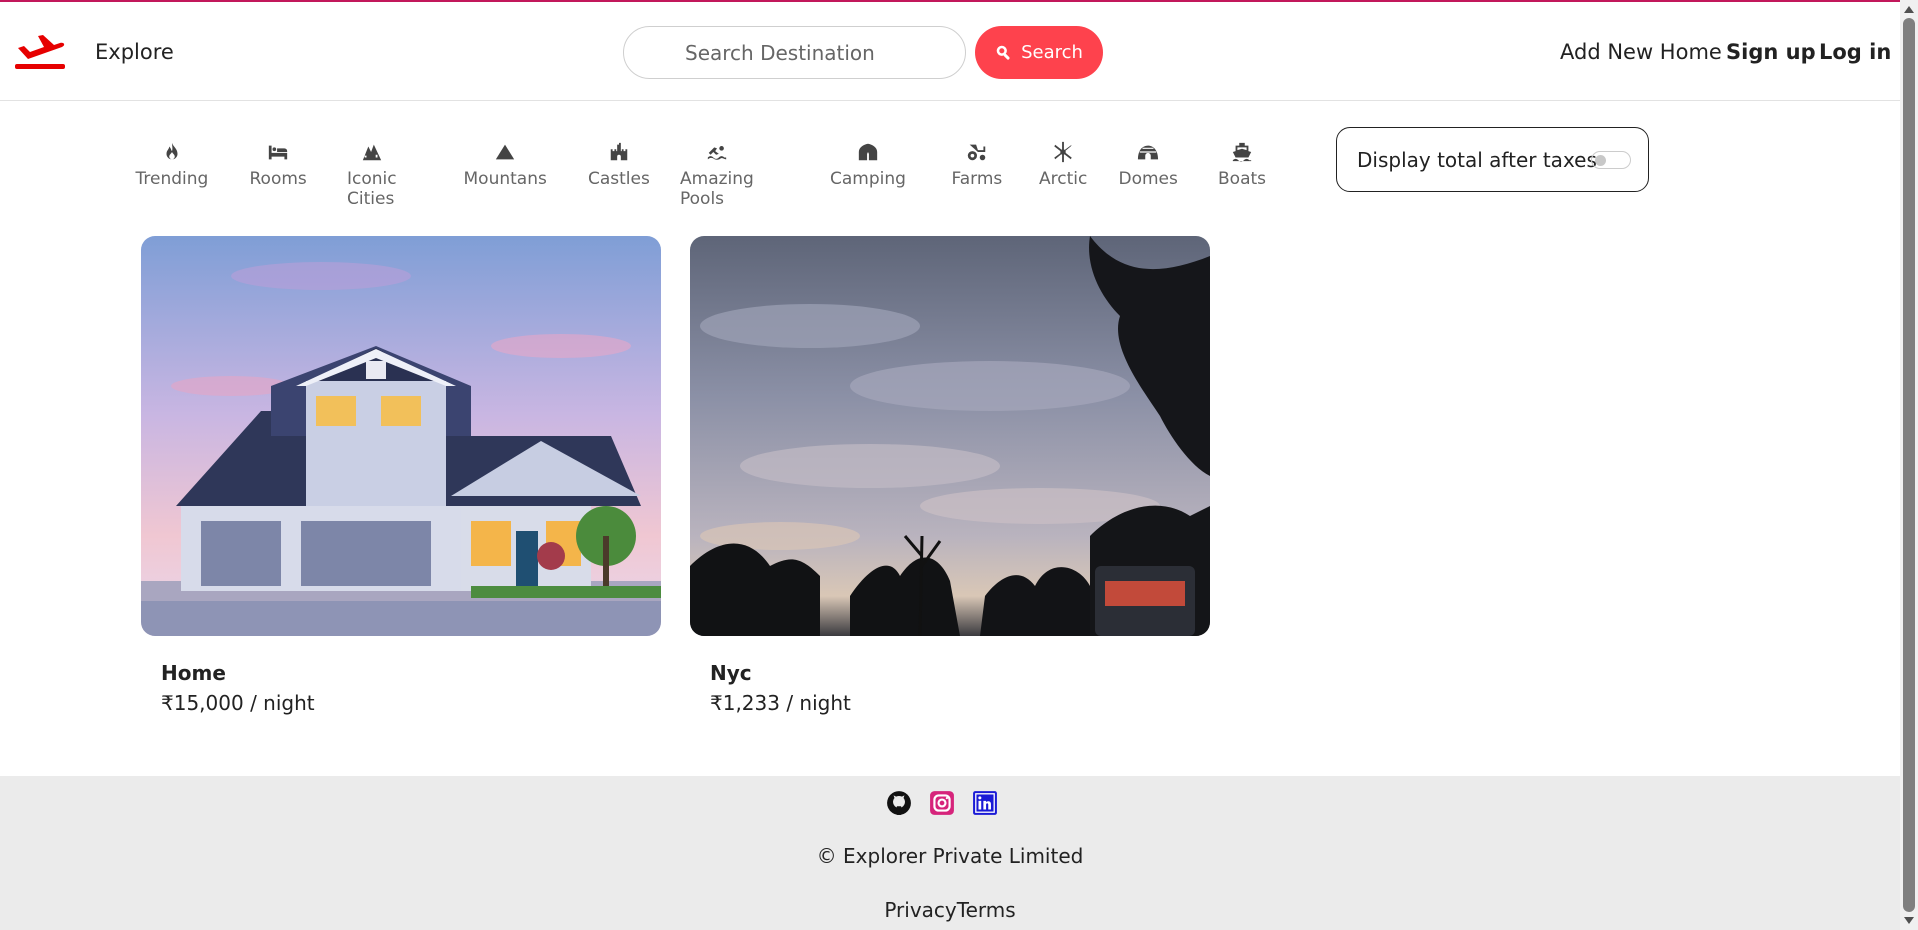  Describe the element at coordinates (278, 152) in the screenshot. I see `bed-icon` at that location.